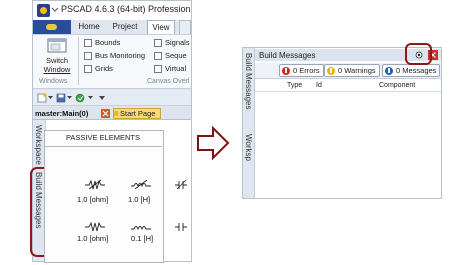 This screenshot has height=265, width=452. What do you see at coordinates (42, 98) in the screenshot?
I see `new-document-icon` at bounding box center [42, 98].